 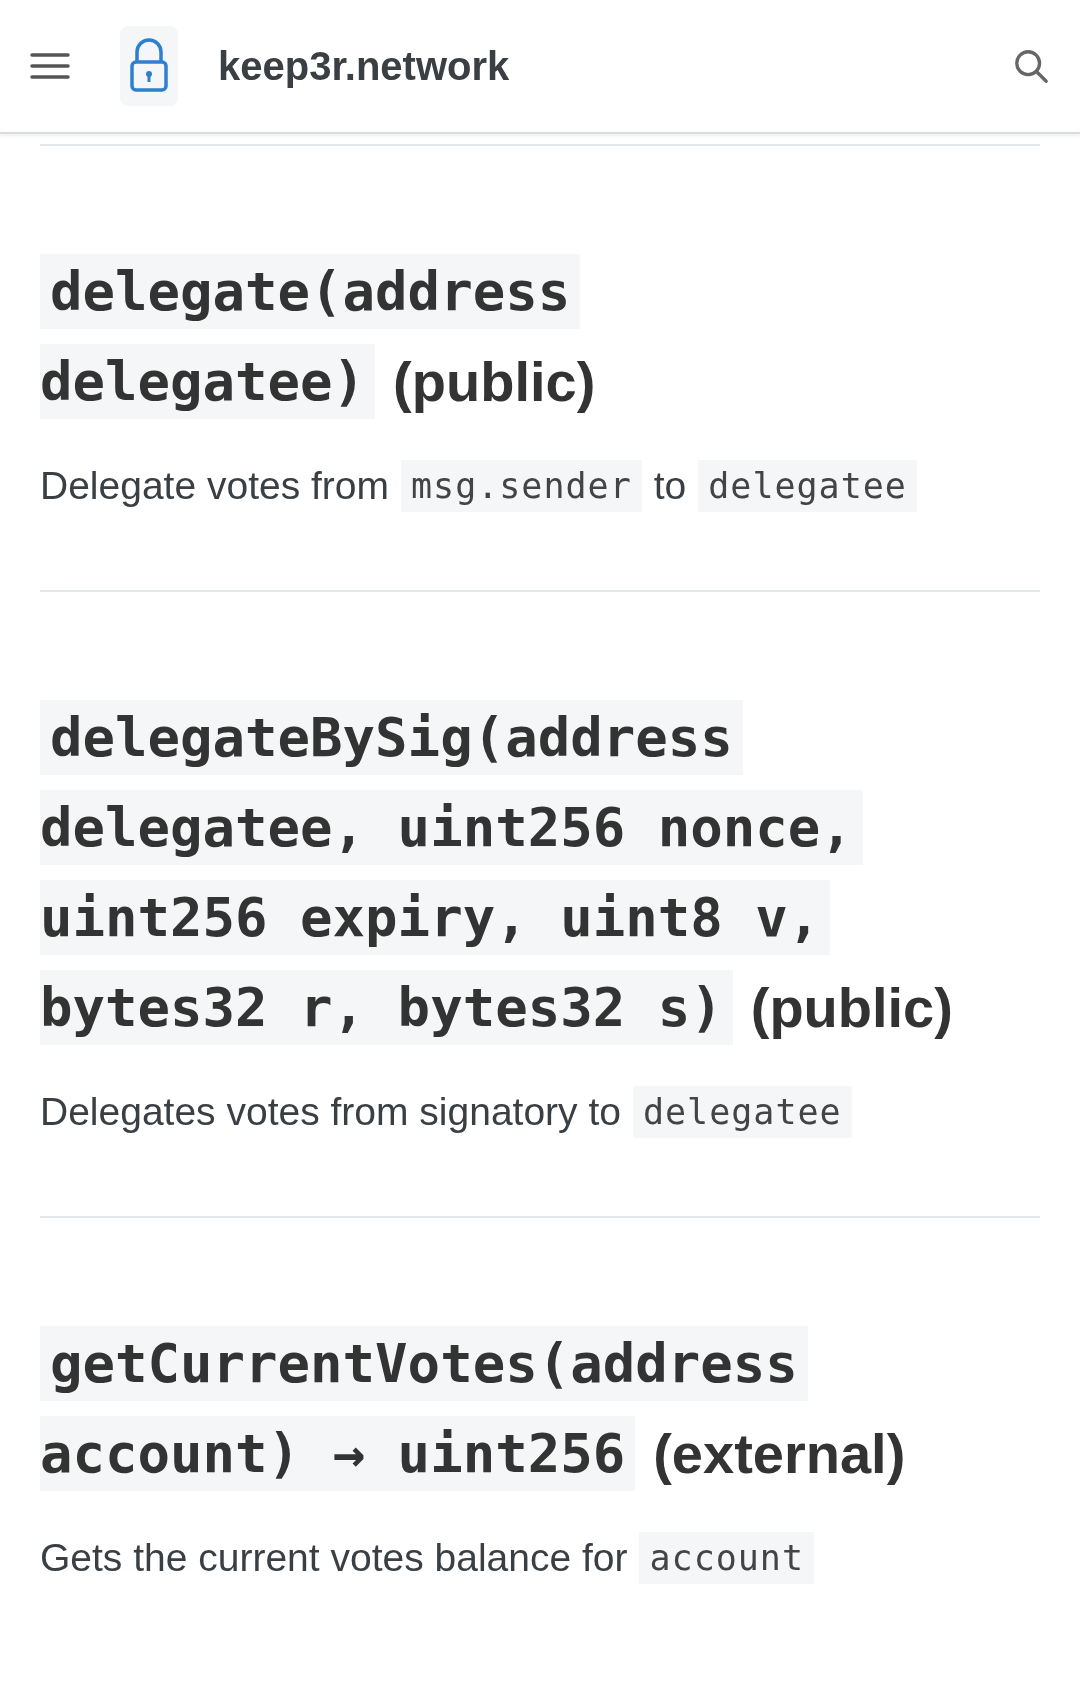 What do you see at coordinates (338, 1453) in the screenshot?
I see `function-signature: account) → uint256` at bounding box center [338, 1453].